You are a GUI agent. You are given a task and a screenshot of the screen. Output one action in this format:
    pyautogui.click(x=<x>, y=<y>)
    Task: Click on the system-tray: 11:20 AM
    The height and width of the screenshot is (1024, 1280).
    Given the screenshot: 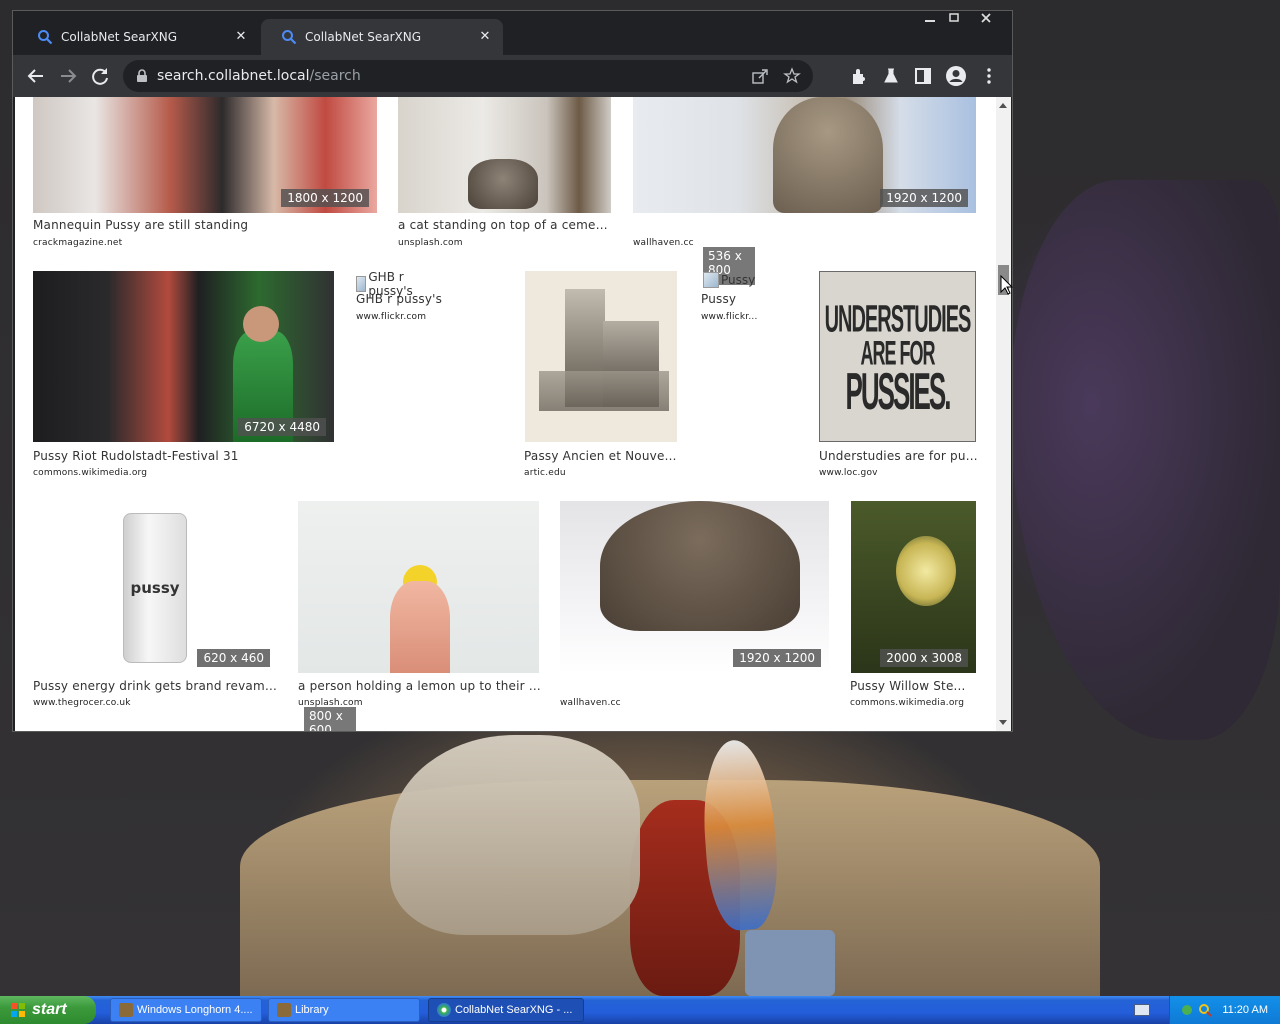 What is the action you would take?
    pyautogui.click(x=1224, y=1010)
    